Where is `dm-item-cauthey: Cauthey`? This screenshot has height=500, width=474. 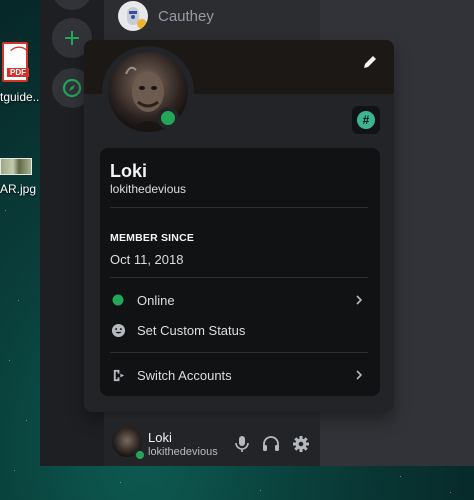
dm-item-cauthey: Cauthey is located at coordinates (219, 16).